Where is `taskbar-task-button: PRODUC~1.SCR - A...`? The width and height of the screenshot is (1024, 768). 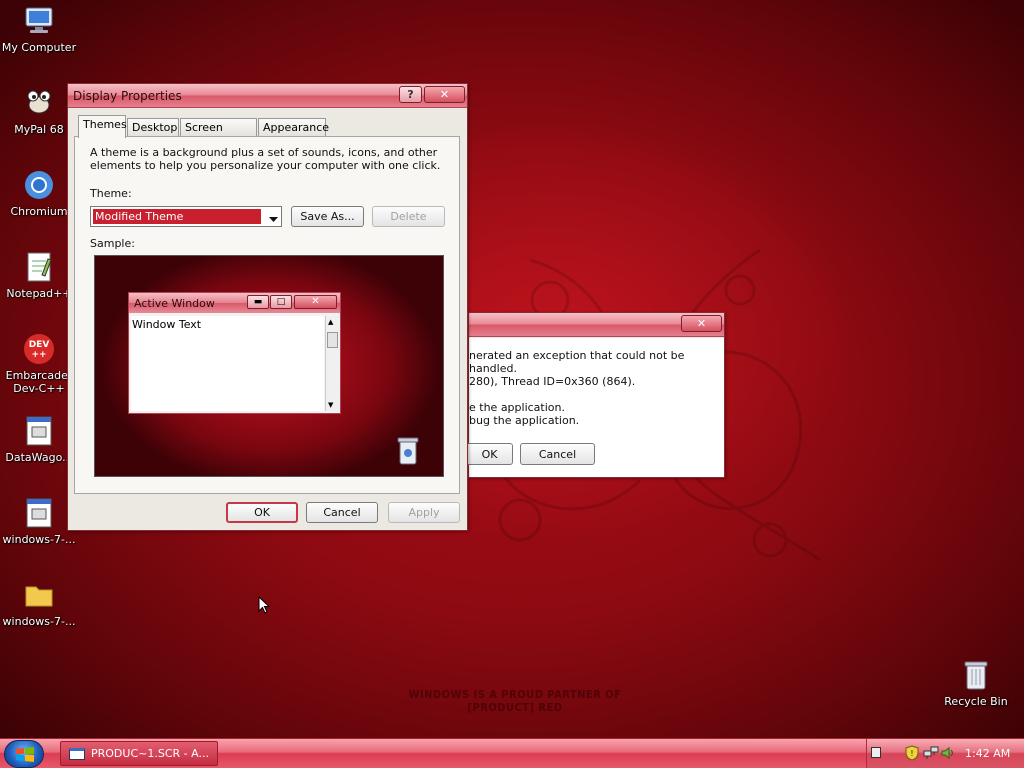 taskbar-task-button: PRODUC~1.SCR - A... is located at coordinates (139, 753).